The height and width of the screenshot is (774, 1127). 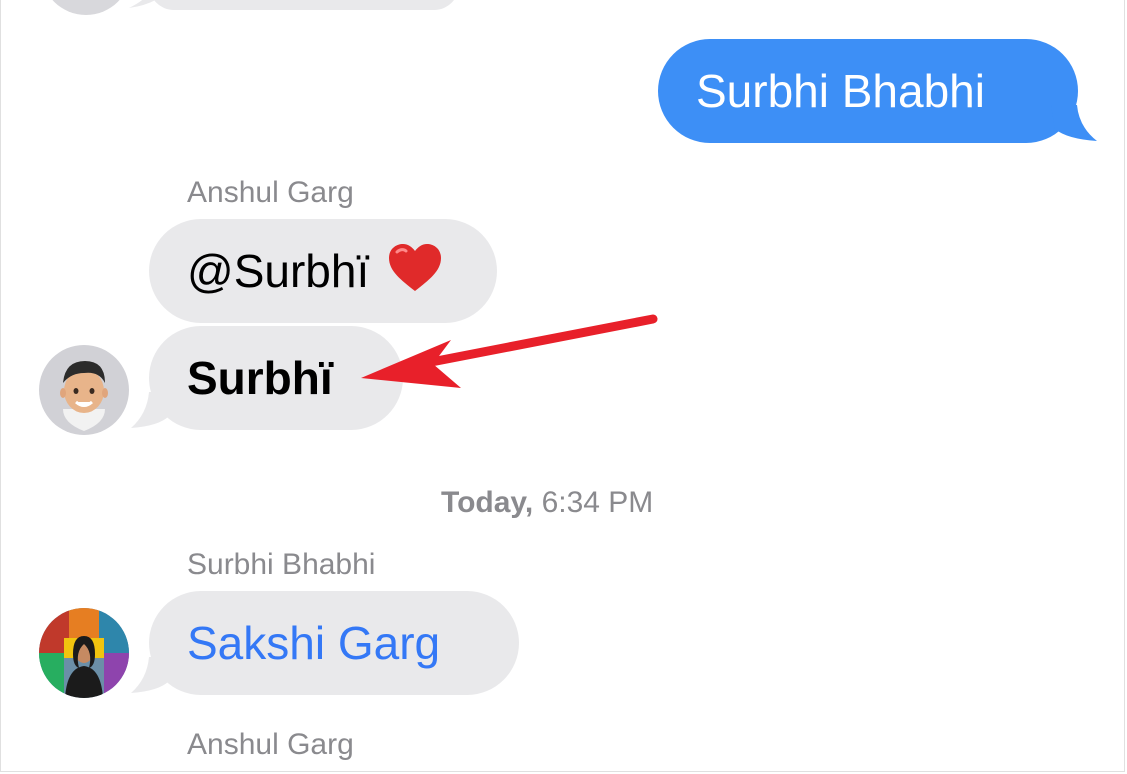 I want to click on sent-message-text: Surbhi Bhabhi, so click(x=840, y=91).